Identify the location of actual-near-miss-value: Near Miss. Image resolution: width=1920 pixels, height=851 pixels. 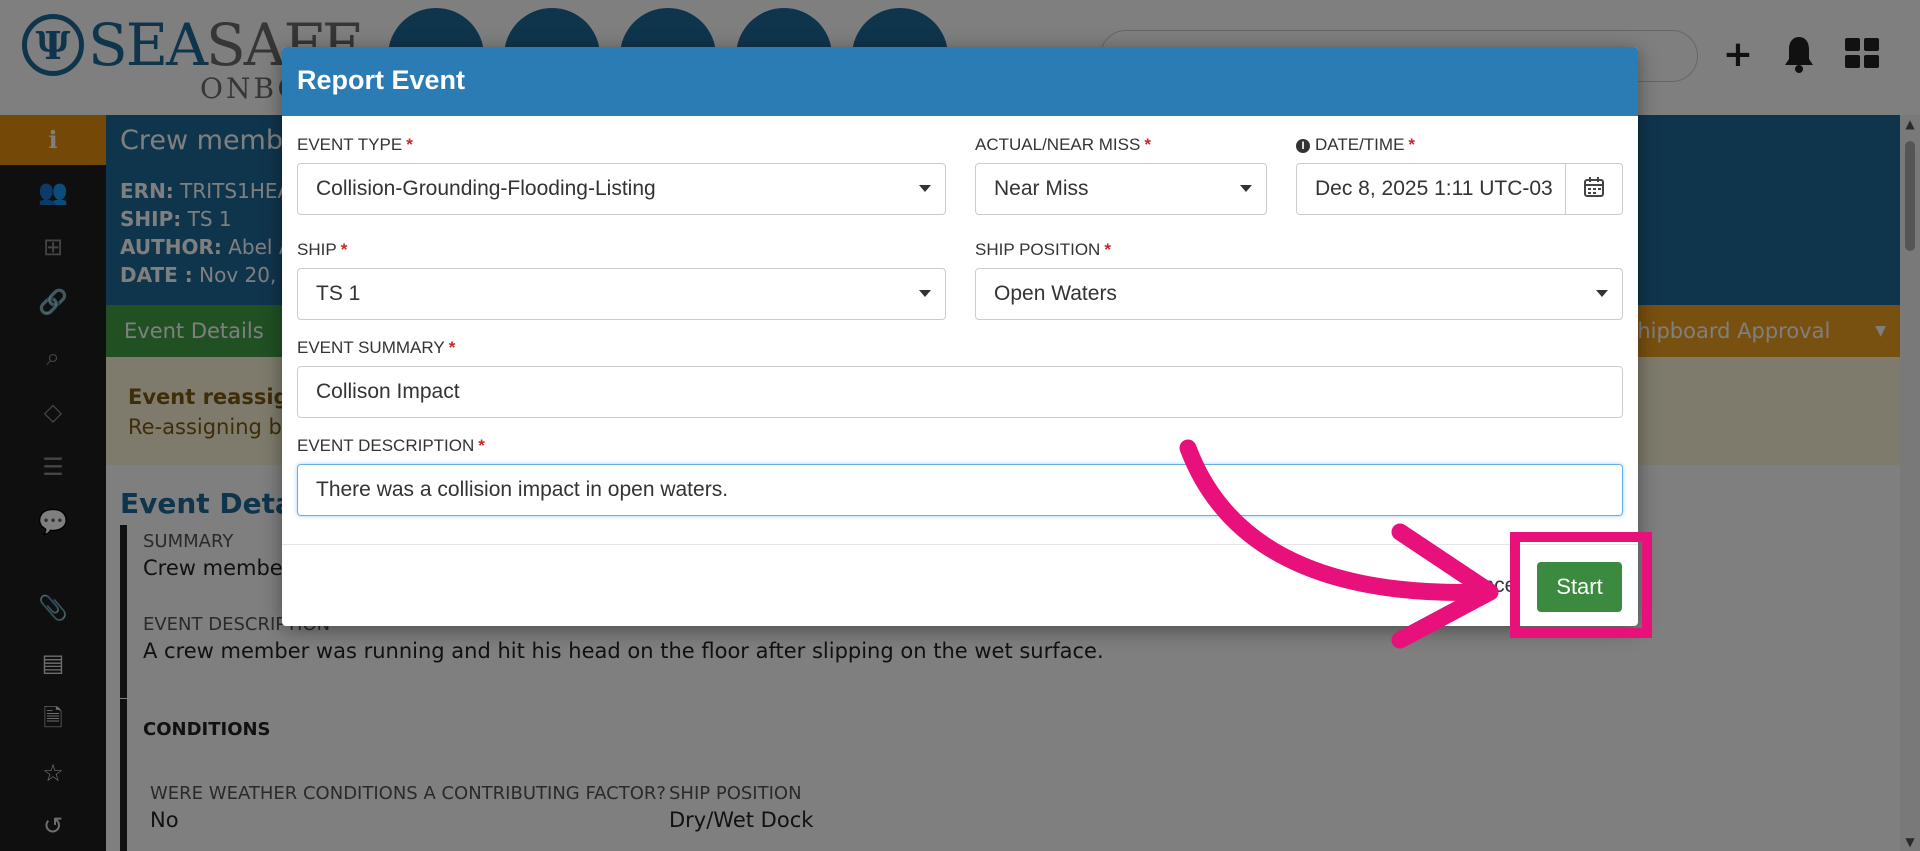
(1041, 188).